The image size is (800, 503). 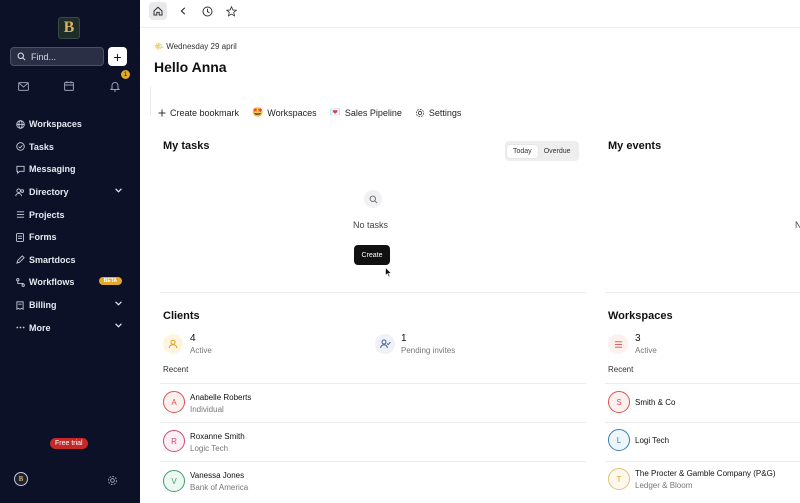 I want to click on filter-overdue: Overdue, so click(x=557, y=151).